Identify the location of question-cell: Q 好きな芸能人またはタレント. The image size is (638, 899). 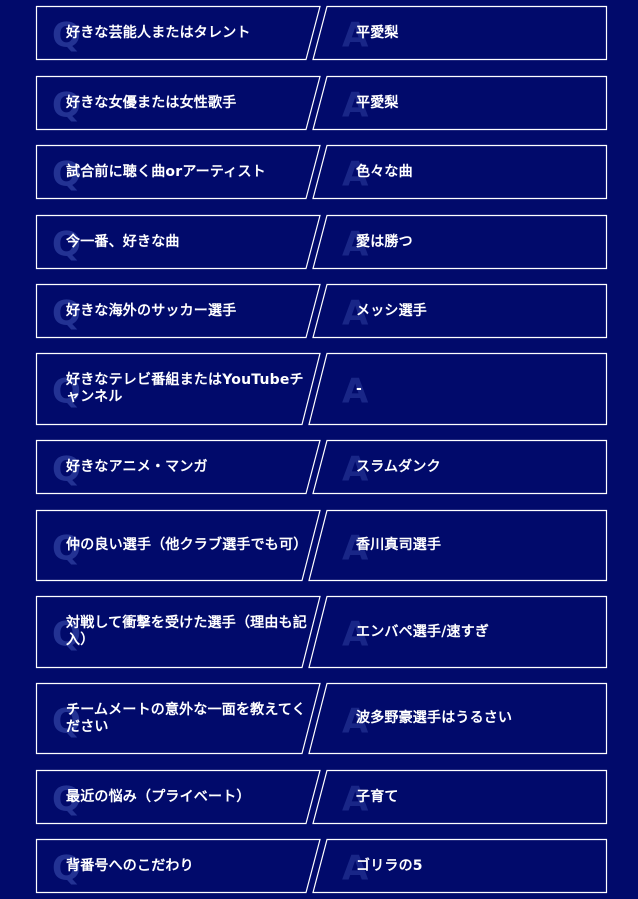
(177, 33).